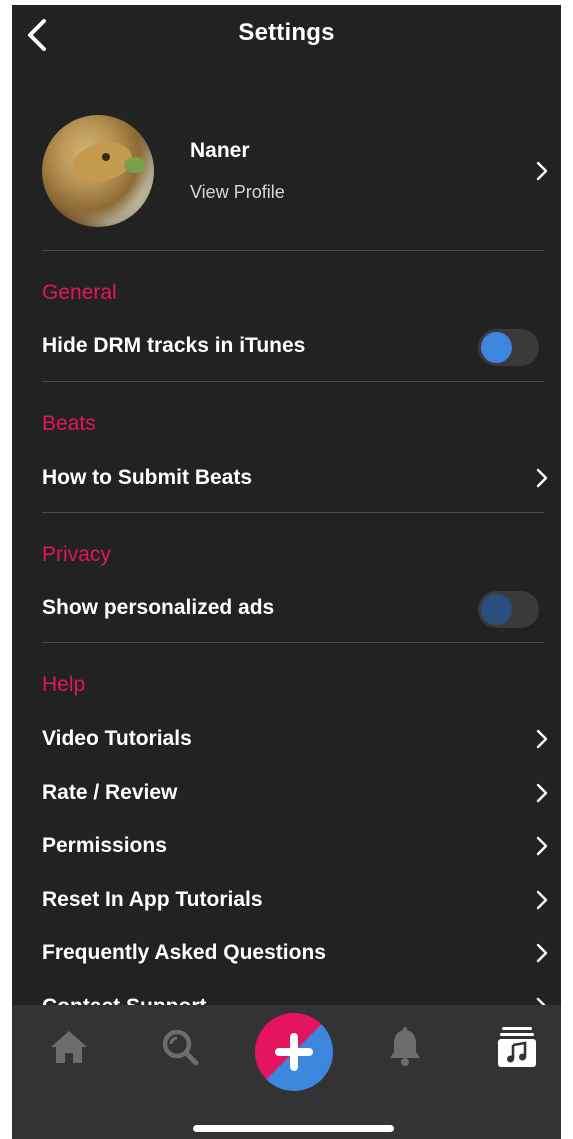  I want to click on home-indicator, so click(293, 1128).